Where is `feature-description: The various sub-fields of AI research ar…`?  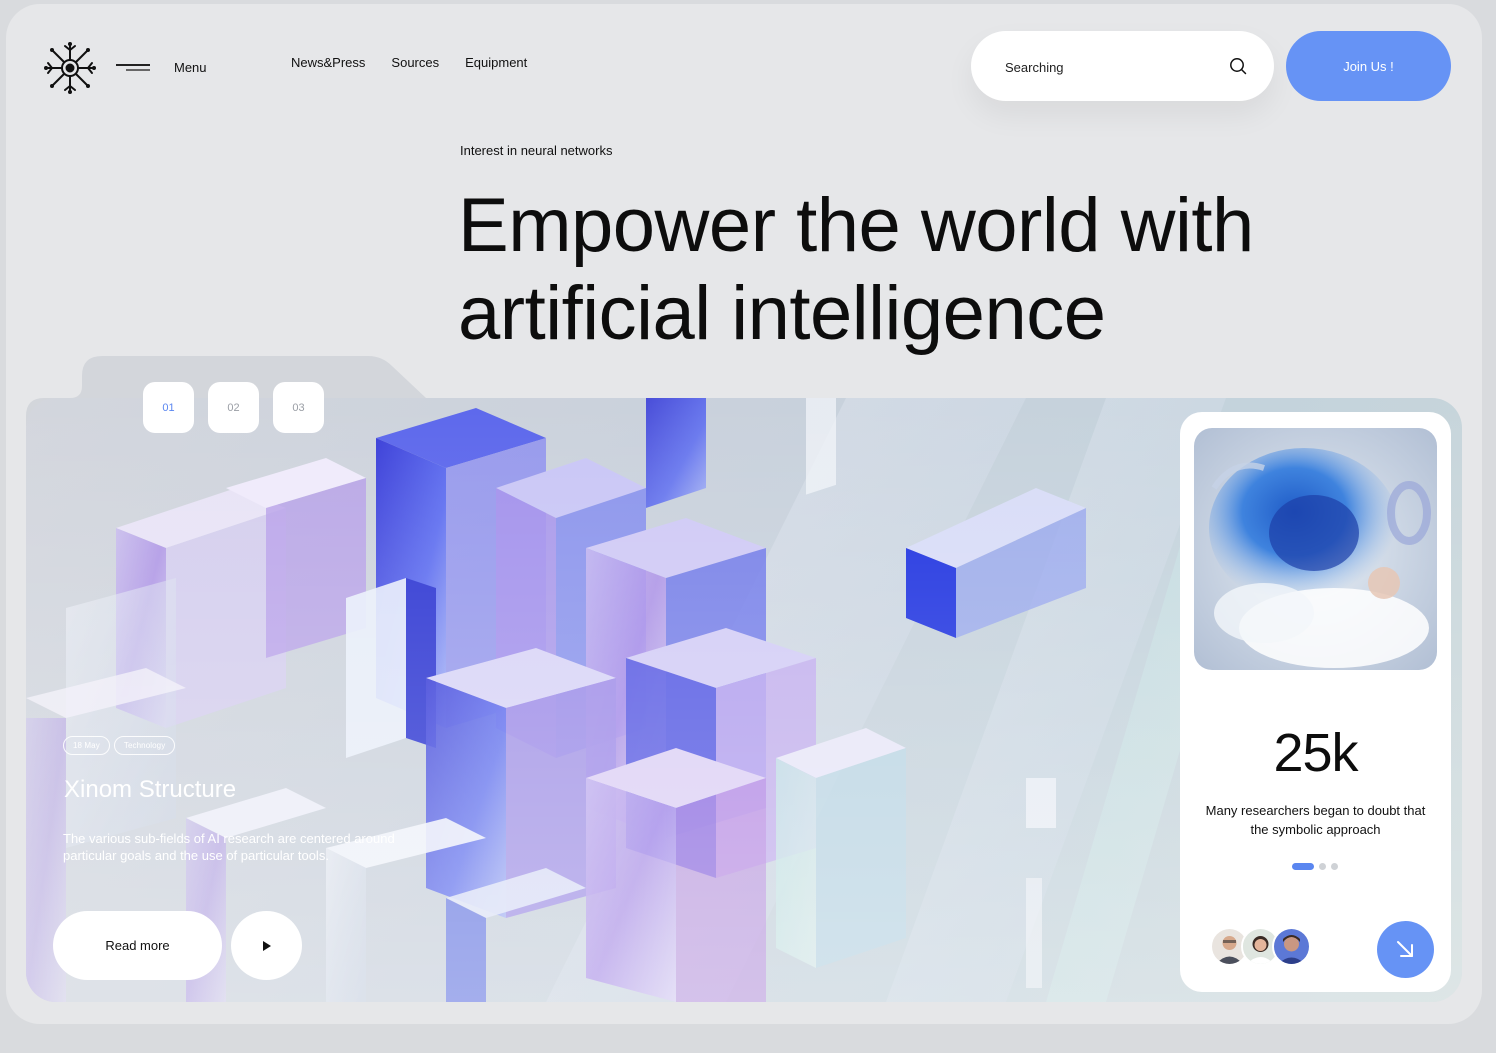 feature-description: The various sub-fields of AI research ar… is located at coordinates (229, 847).